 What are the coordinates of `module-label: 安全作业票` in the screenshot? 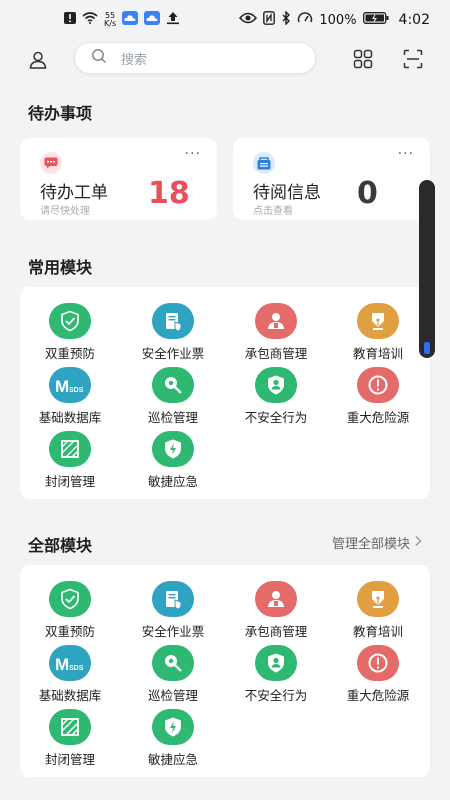 It's located at (173, 353).